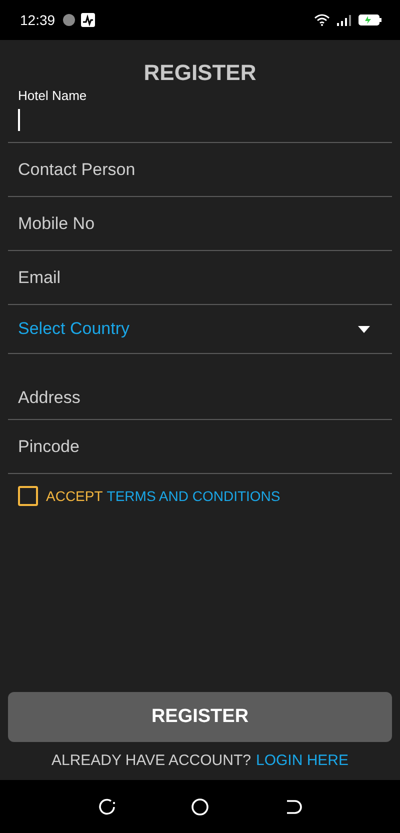 This screenshot has width=400, height=833. Describe the element at coordinates (74, 496) in the screenshot. I see `accept-label: ACCEPT` at that location.